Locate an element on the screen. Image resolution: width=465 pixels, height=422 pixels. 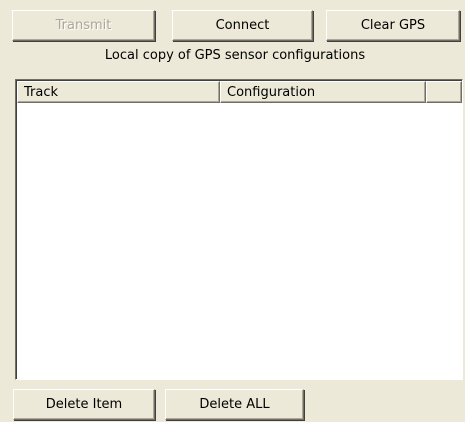
connect-button: Connect is located at coordinates (242, 25).